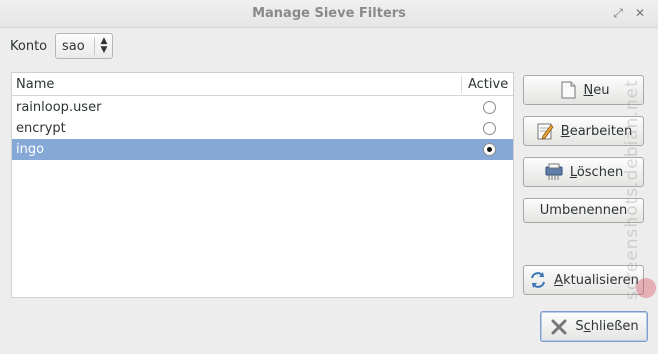 The height and width of the screenshot is (354, 658). Describe the element at coordinates (262, 107) in the screenshot. I see `filter-row: rainloop.user` at that location.